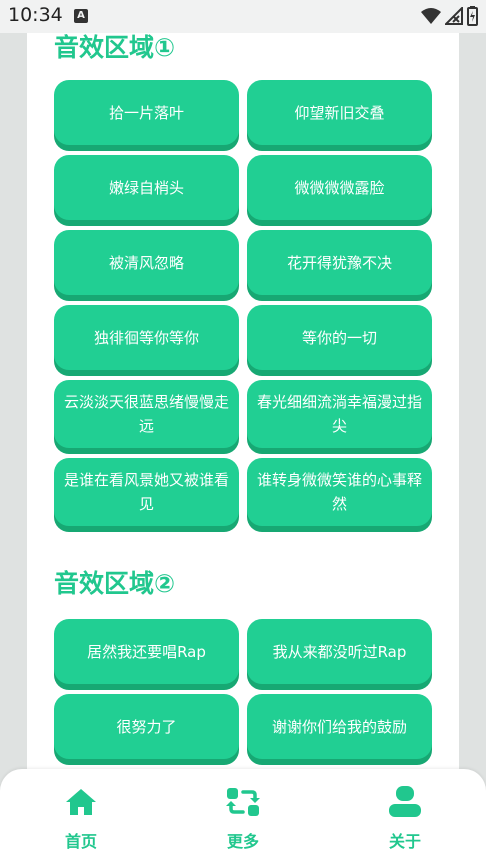  I want to click on status-icons, so click(449, 16).